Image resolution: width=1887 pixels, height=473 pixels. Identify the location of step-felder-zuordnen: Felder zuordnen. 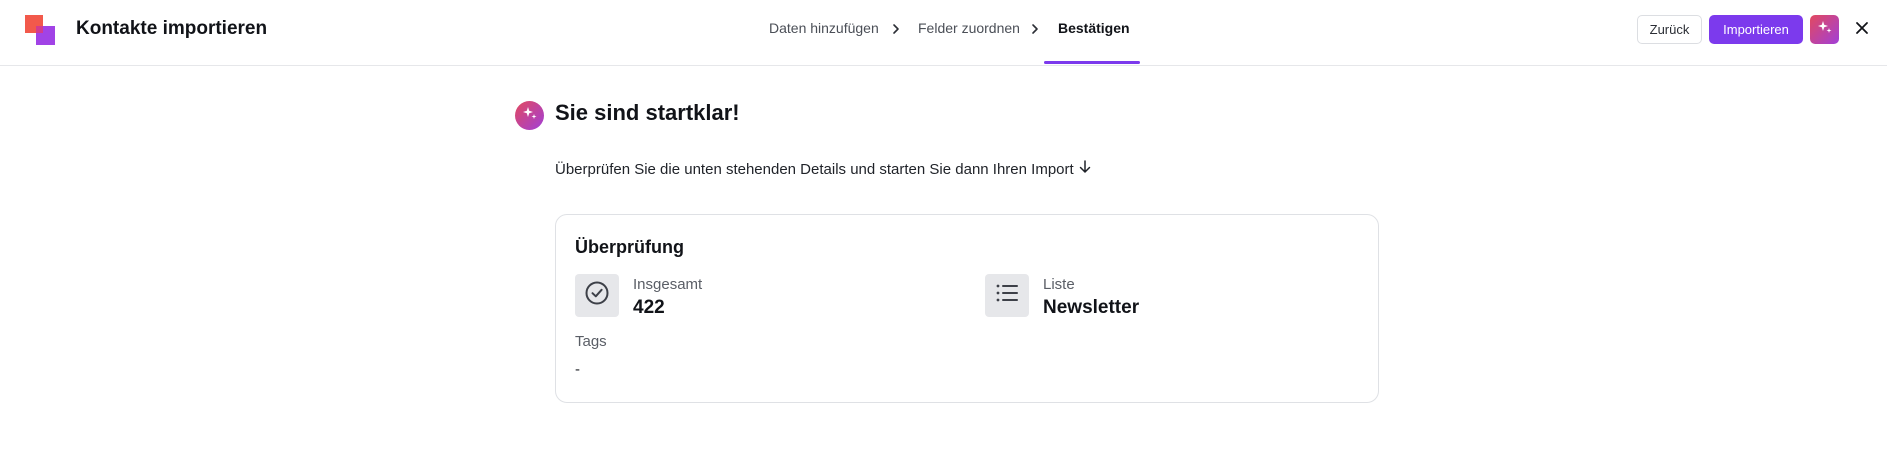
(969, 28).